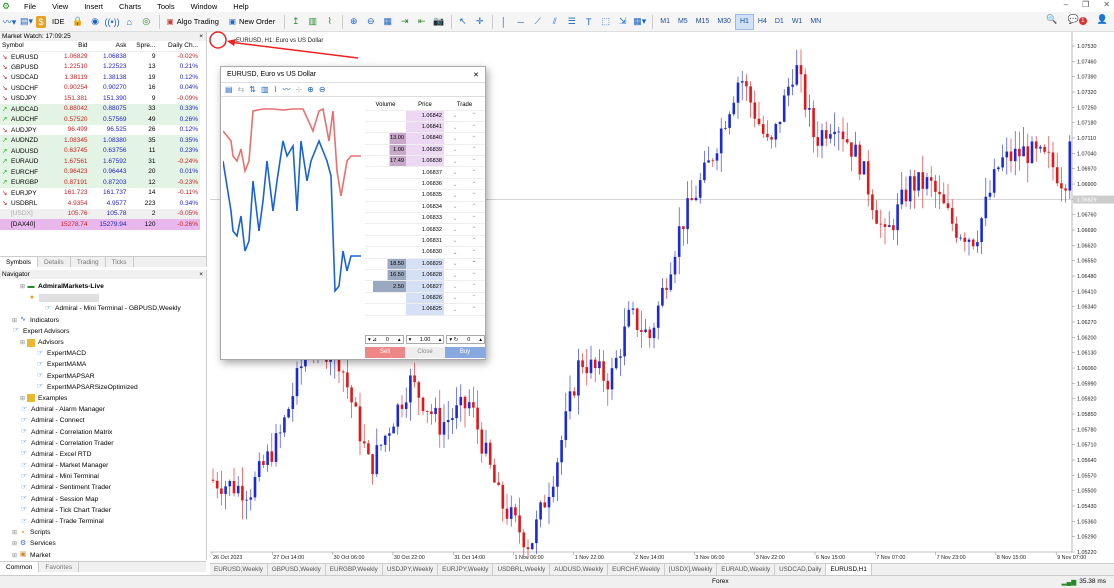 Image resolution: width=1114 pixels, height=588 pixels. I want to click on lot-stepper: ▾ 1.00 ▴, so click(425, 339).